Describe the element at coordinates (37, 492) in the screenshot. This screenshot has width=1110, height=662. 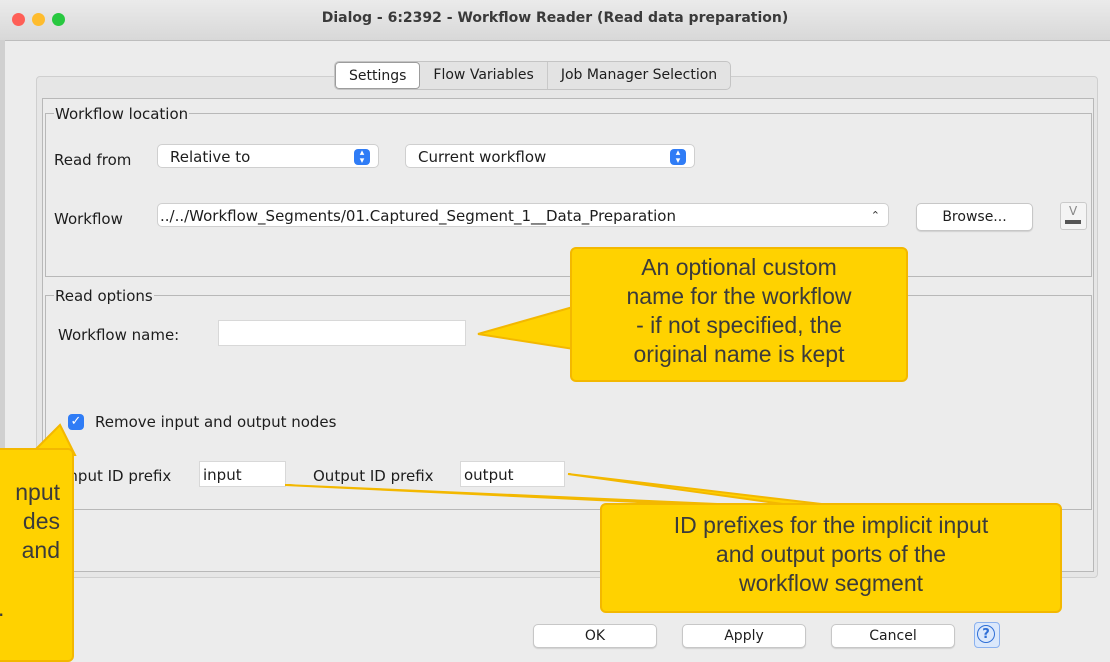
I see `callout-line: nput` at that location.